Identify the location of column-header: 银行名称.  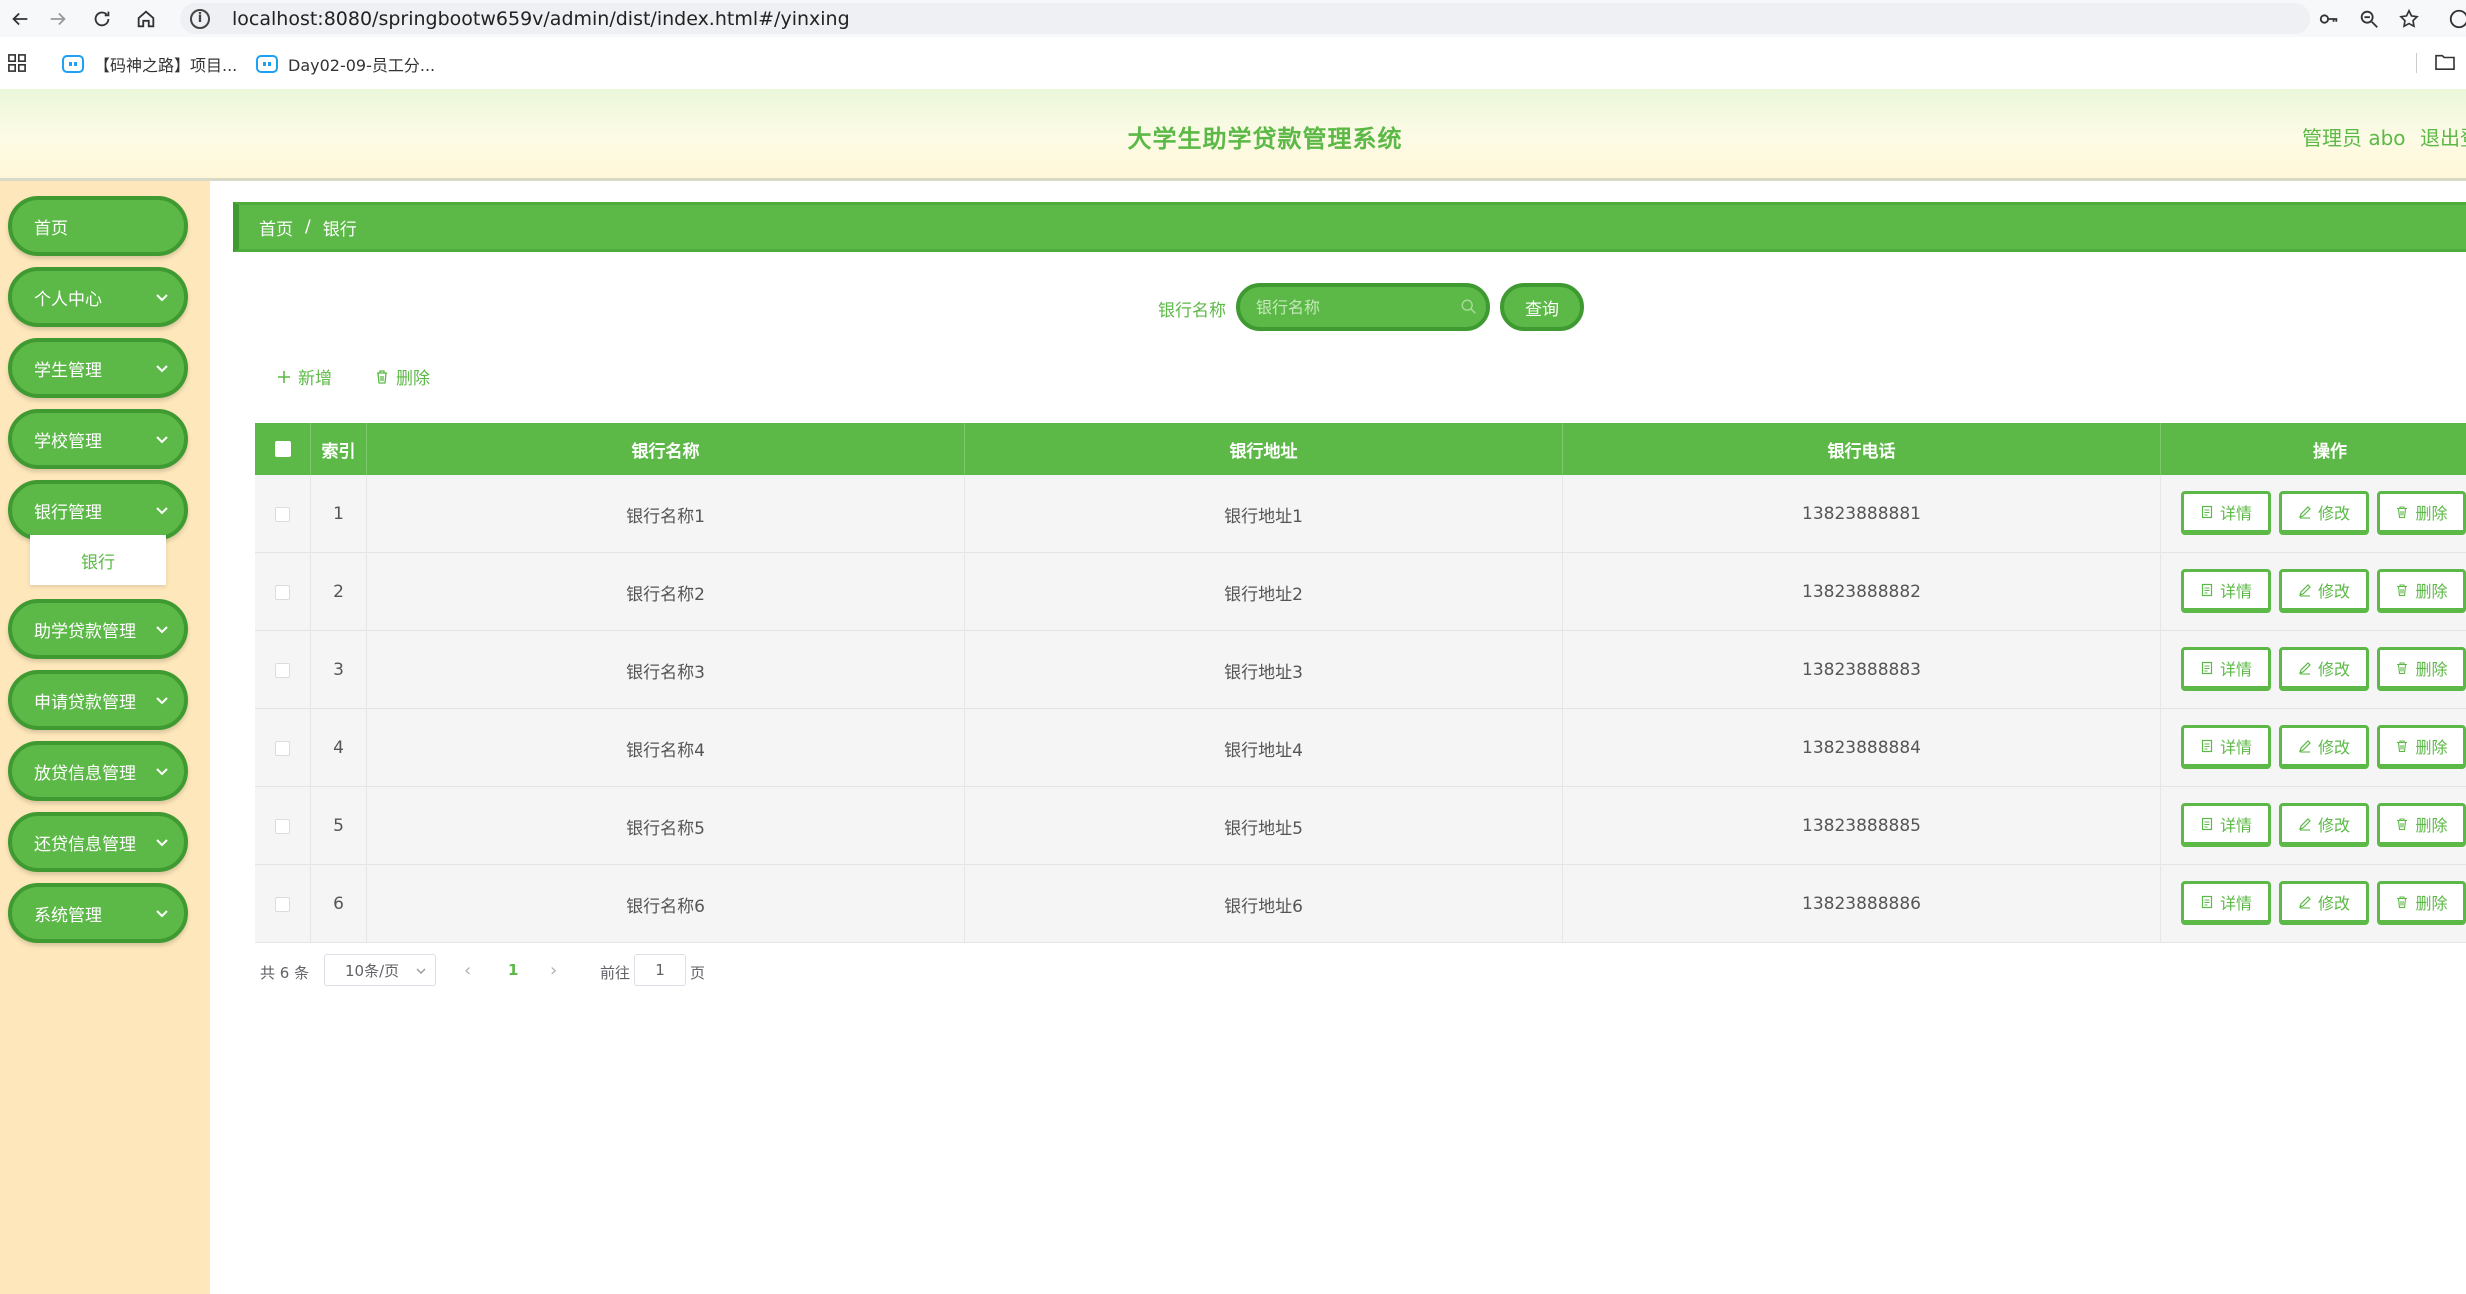
(666, 449).